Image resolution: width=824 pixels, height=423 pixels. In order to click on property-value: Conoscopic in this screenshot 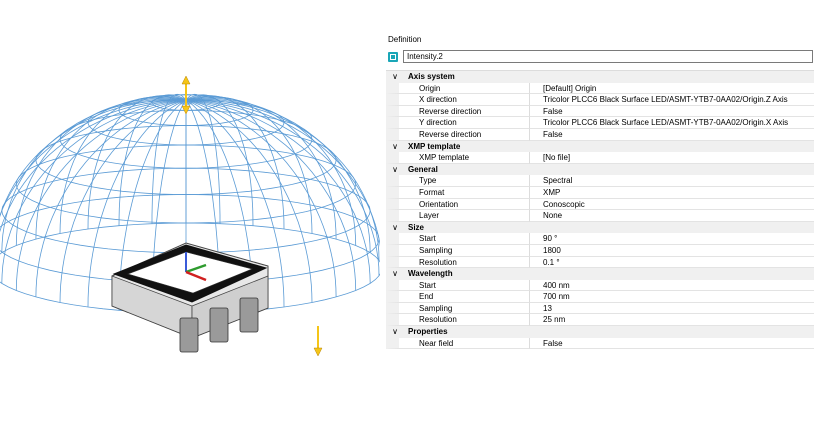, I will do `click(671, 204)`.